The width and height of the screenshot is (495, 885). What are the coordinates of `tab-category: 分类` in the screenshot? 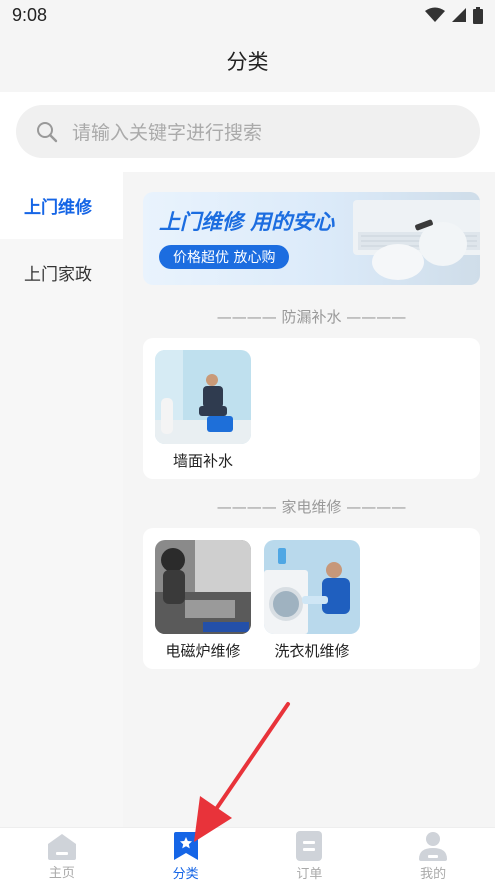 It's located at (186, 856).